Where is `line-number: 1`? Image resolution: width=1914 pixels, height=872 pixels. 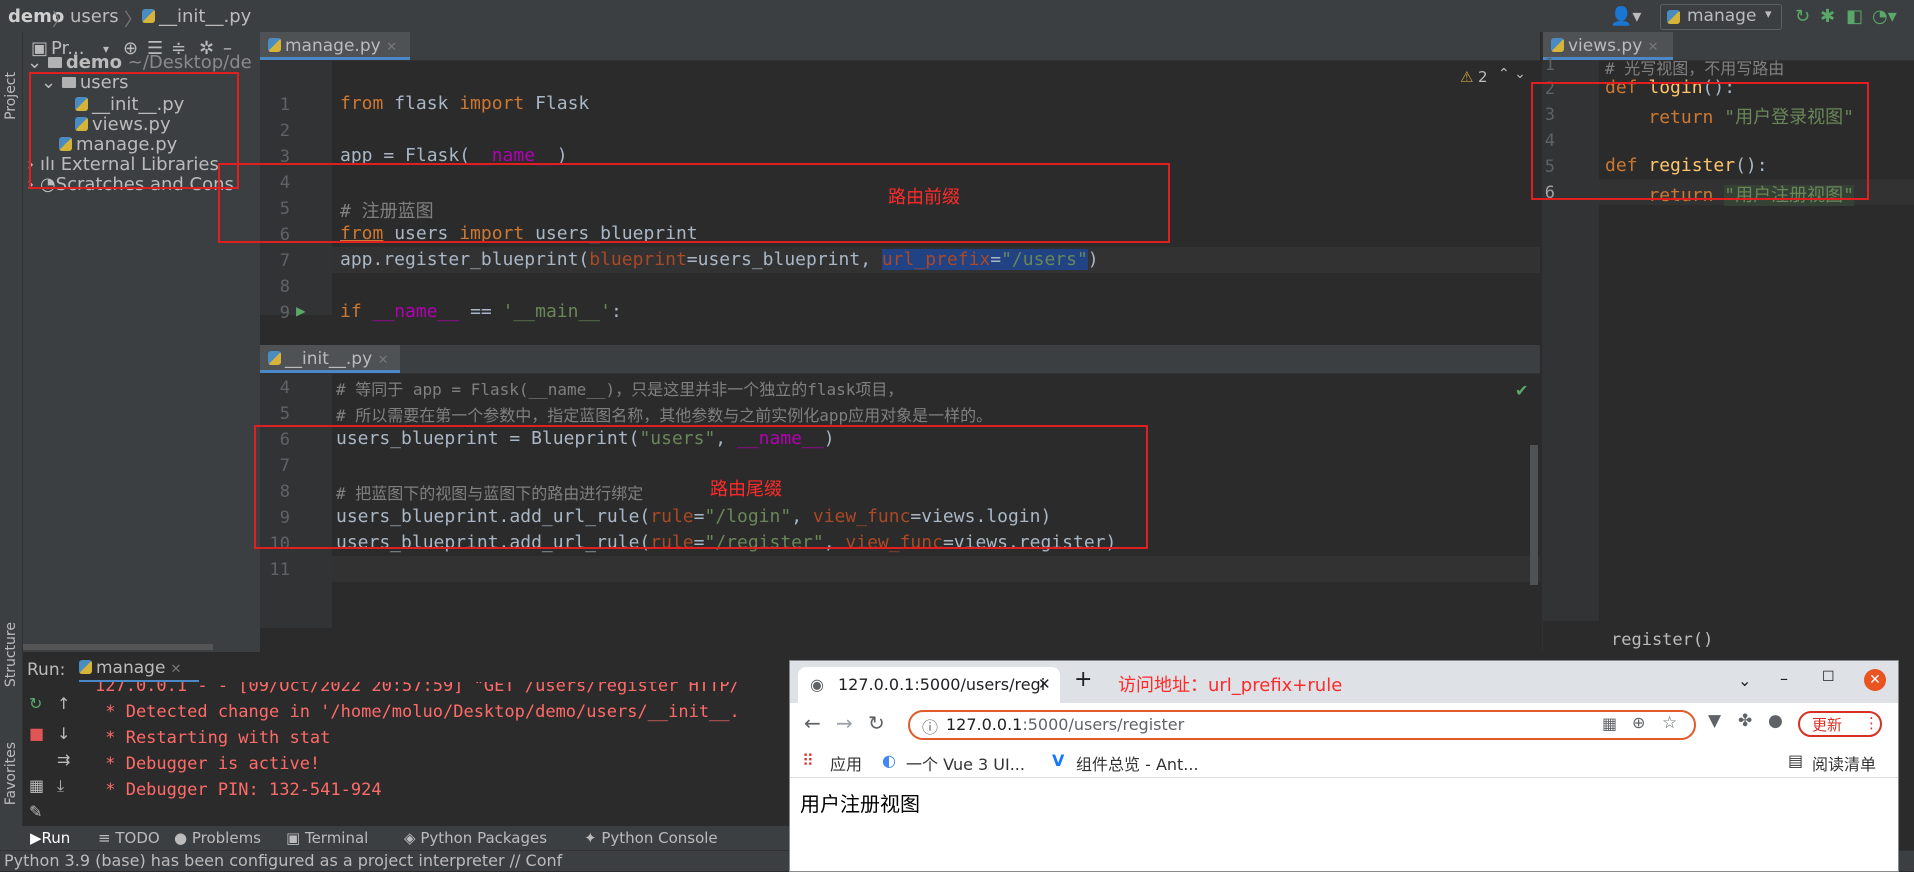 line-number: 1 is located at coordinates (284, 105).